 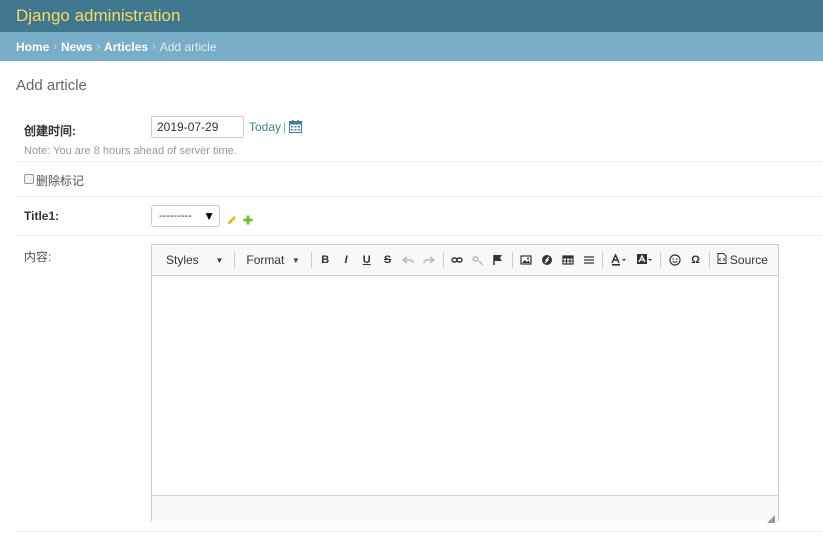 What do you see at coordinates (60, 180) in the screenshot?
I see `deleted-flag-label: 删除标记` at bounding box center [60, 180].